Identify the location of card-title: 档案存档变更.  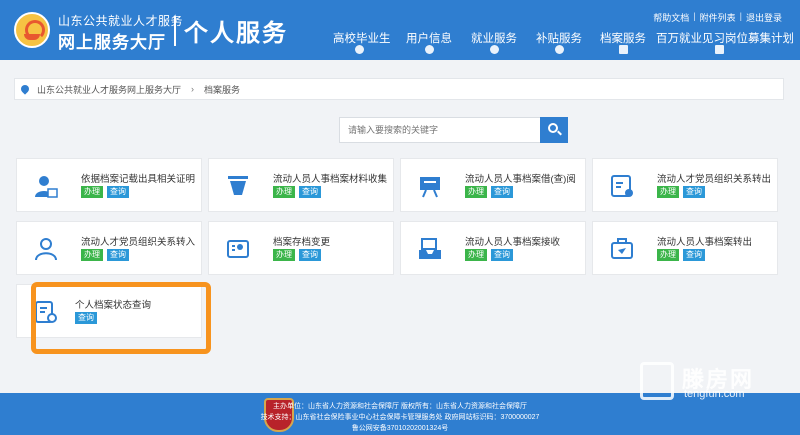
(302, 242).